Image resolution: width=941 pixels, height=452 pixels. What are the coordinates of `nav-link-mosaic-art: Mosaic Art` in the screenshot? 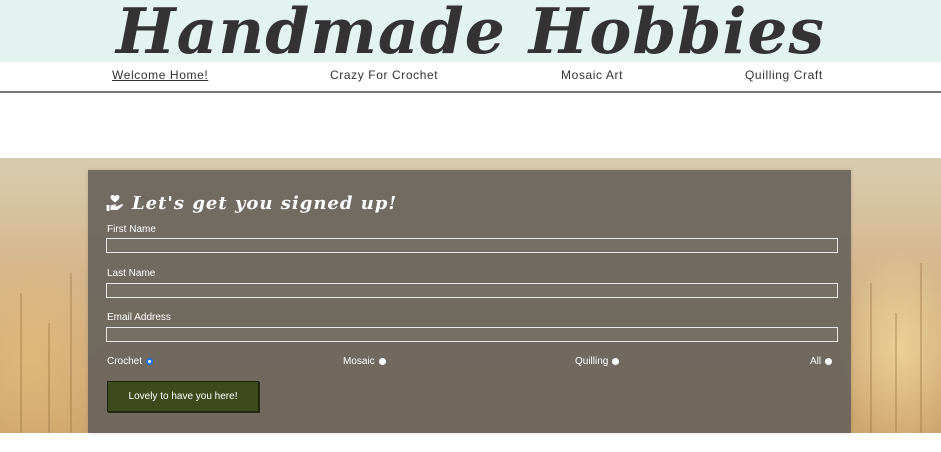 It's located at (592, 75).